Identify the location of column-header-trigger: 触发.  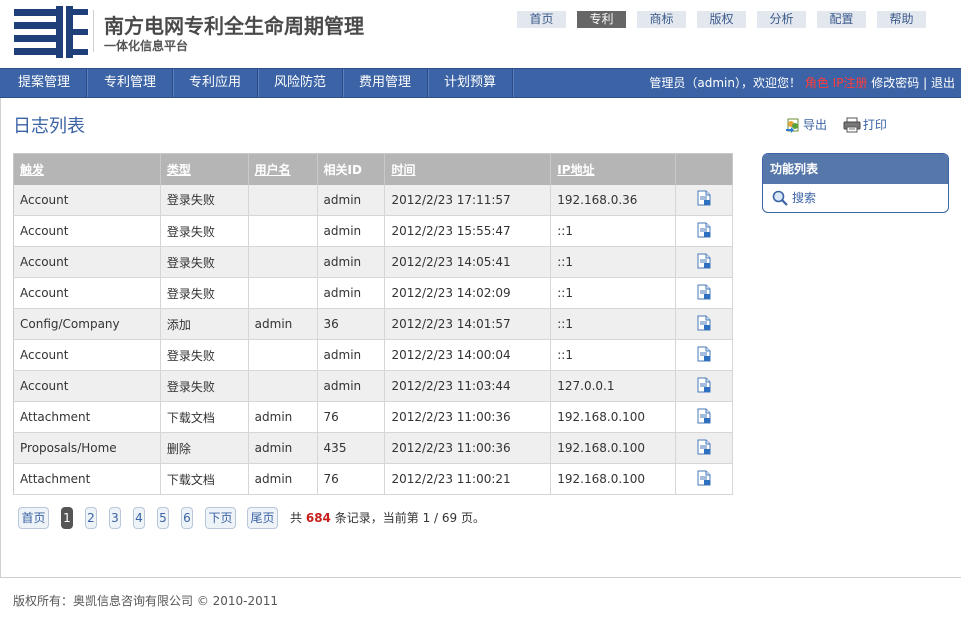
(87, 169).